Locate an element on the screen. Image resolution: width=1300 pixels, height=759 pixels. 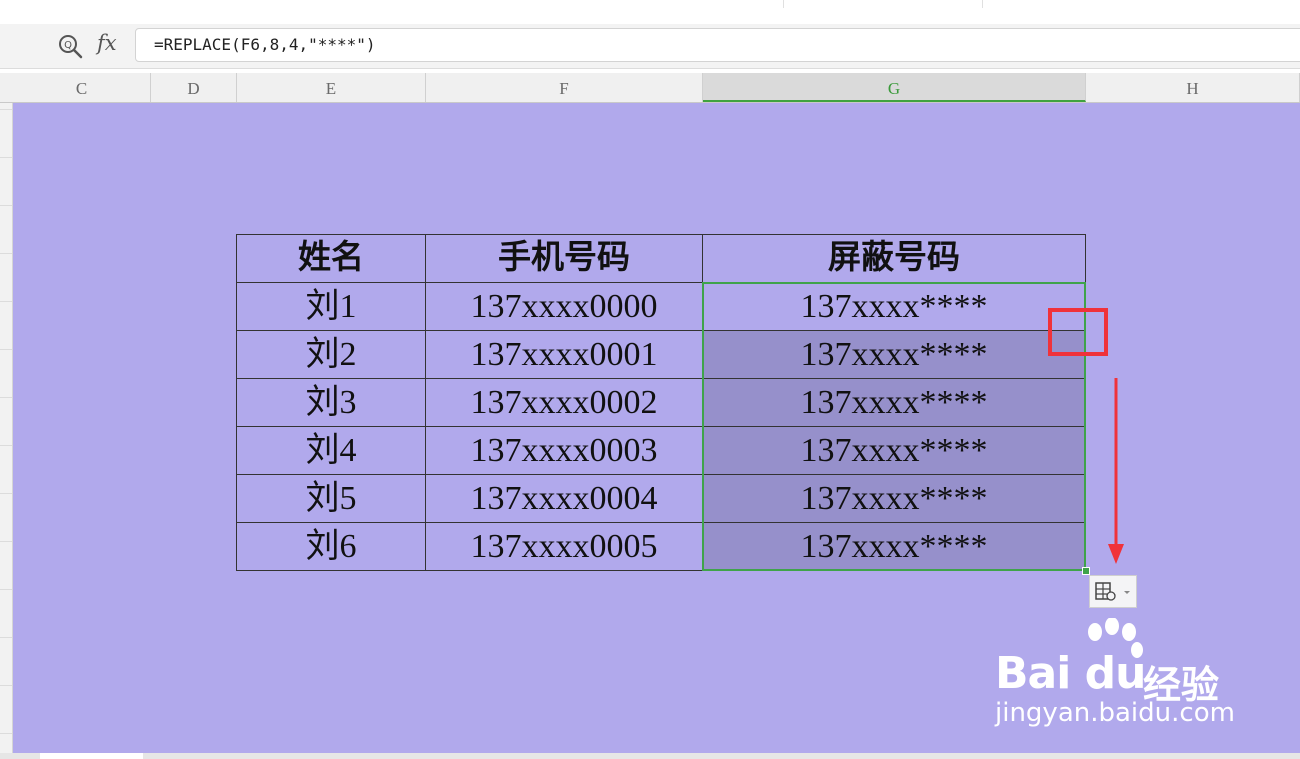
name-cell: 刘3 is located at coordinates (331, 402).